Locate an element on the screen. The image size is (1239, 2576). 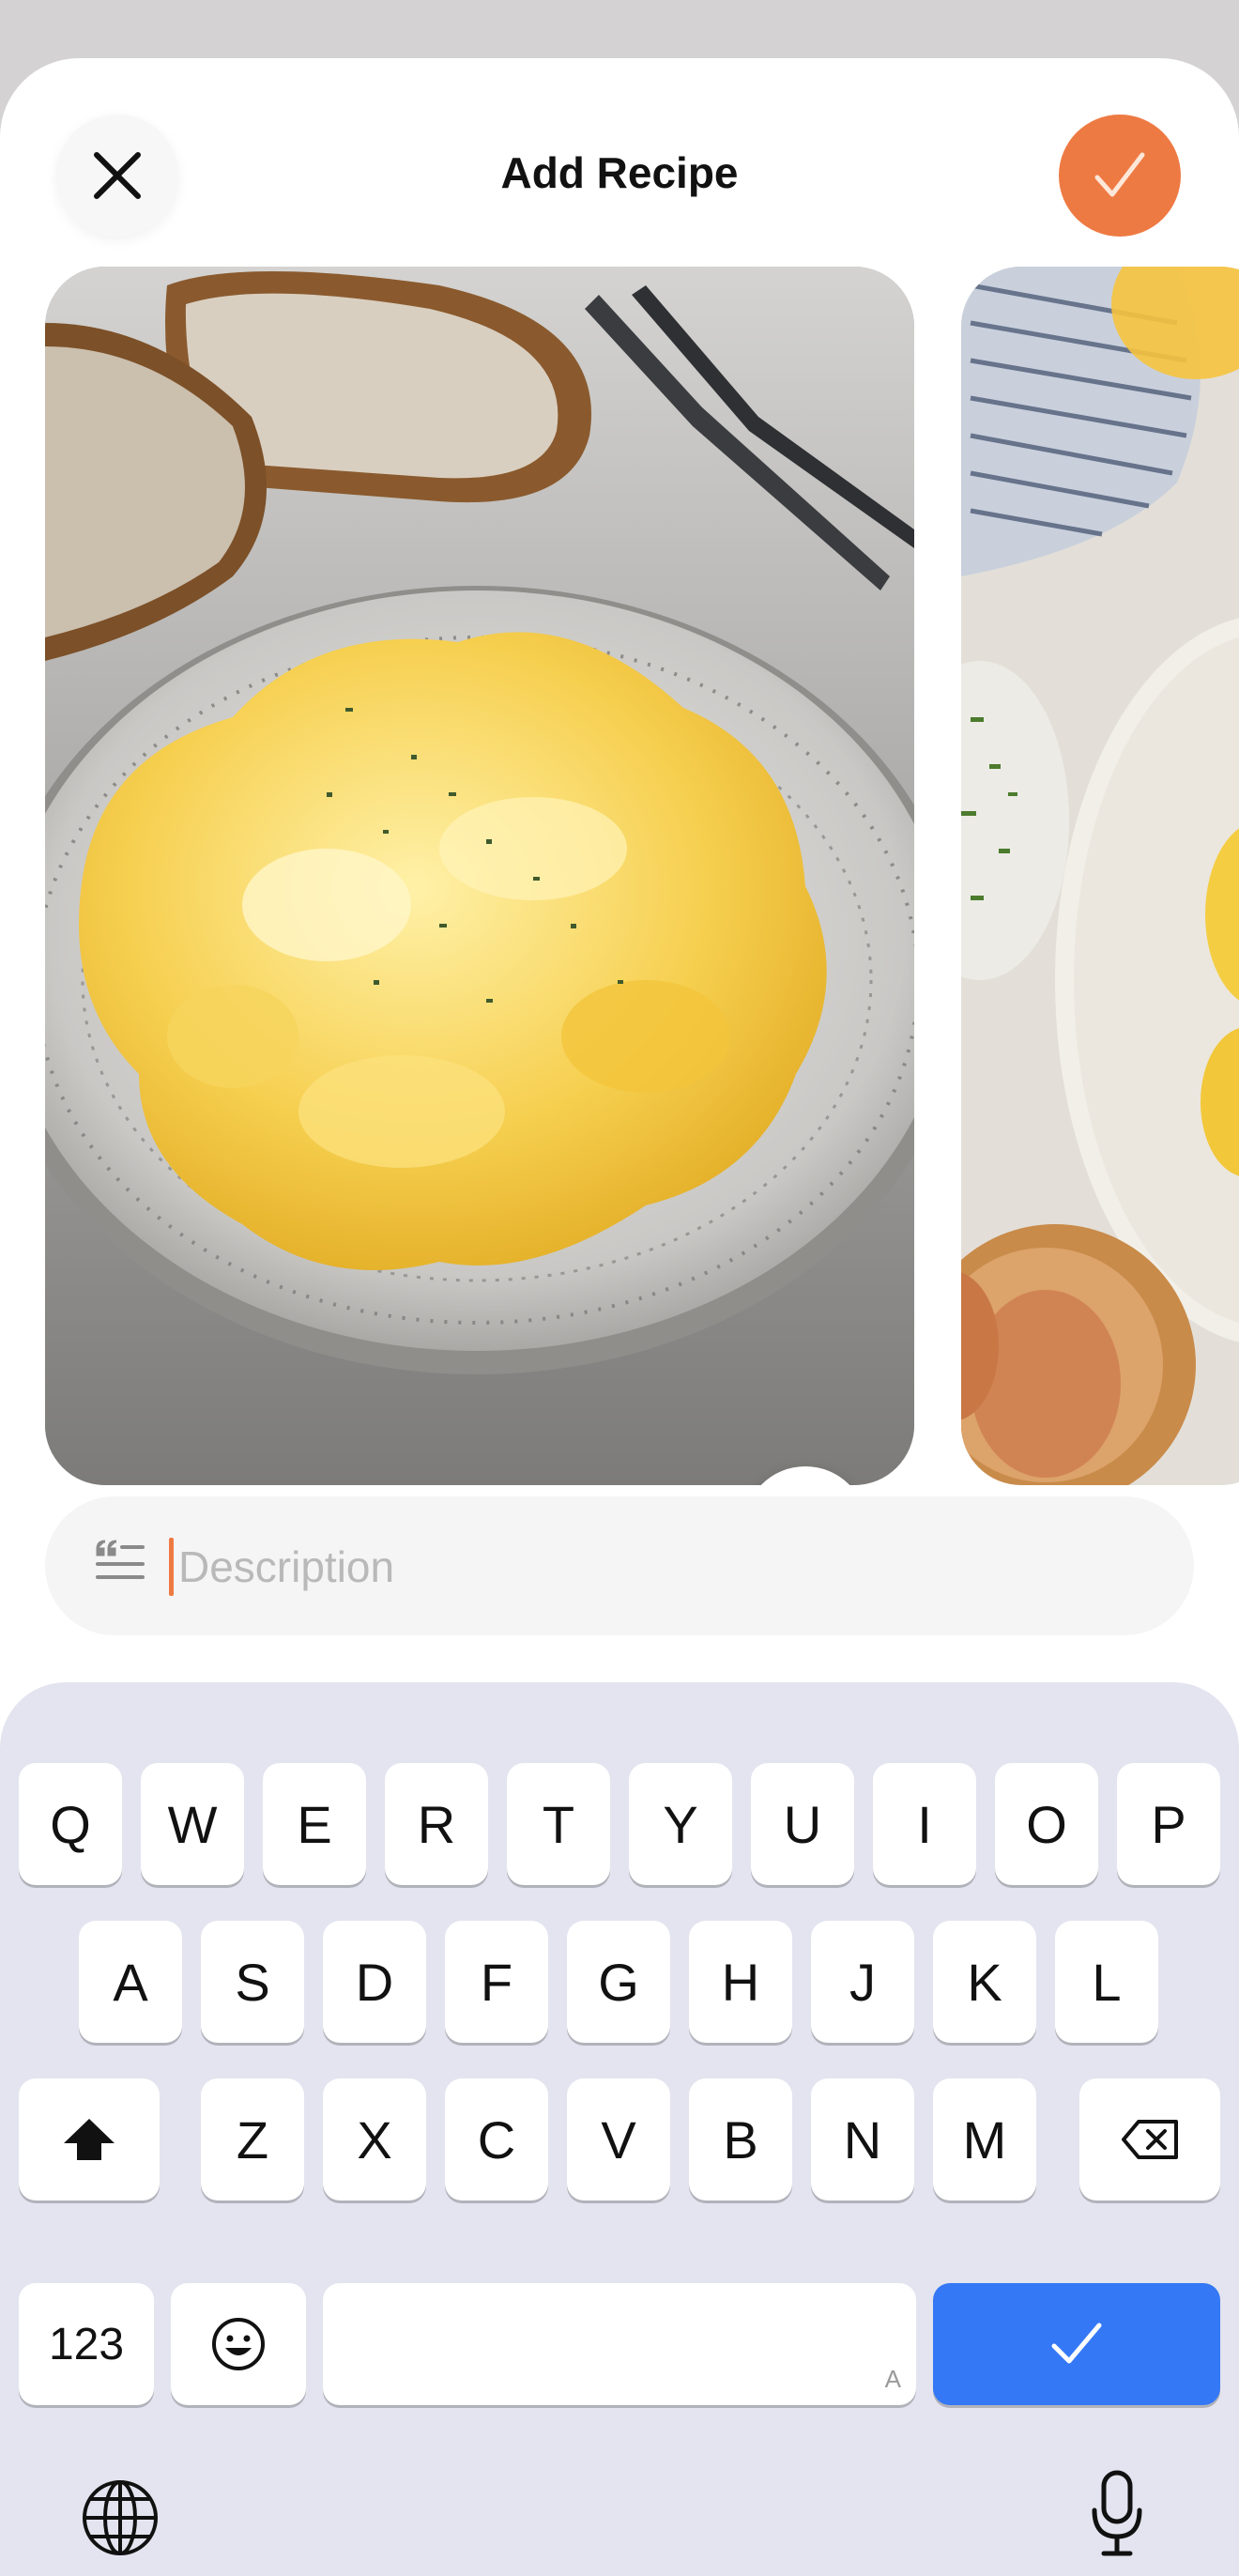
key-d: D is located at coordinates (374, 1982).